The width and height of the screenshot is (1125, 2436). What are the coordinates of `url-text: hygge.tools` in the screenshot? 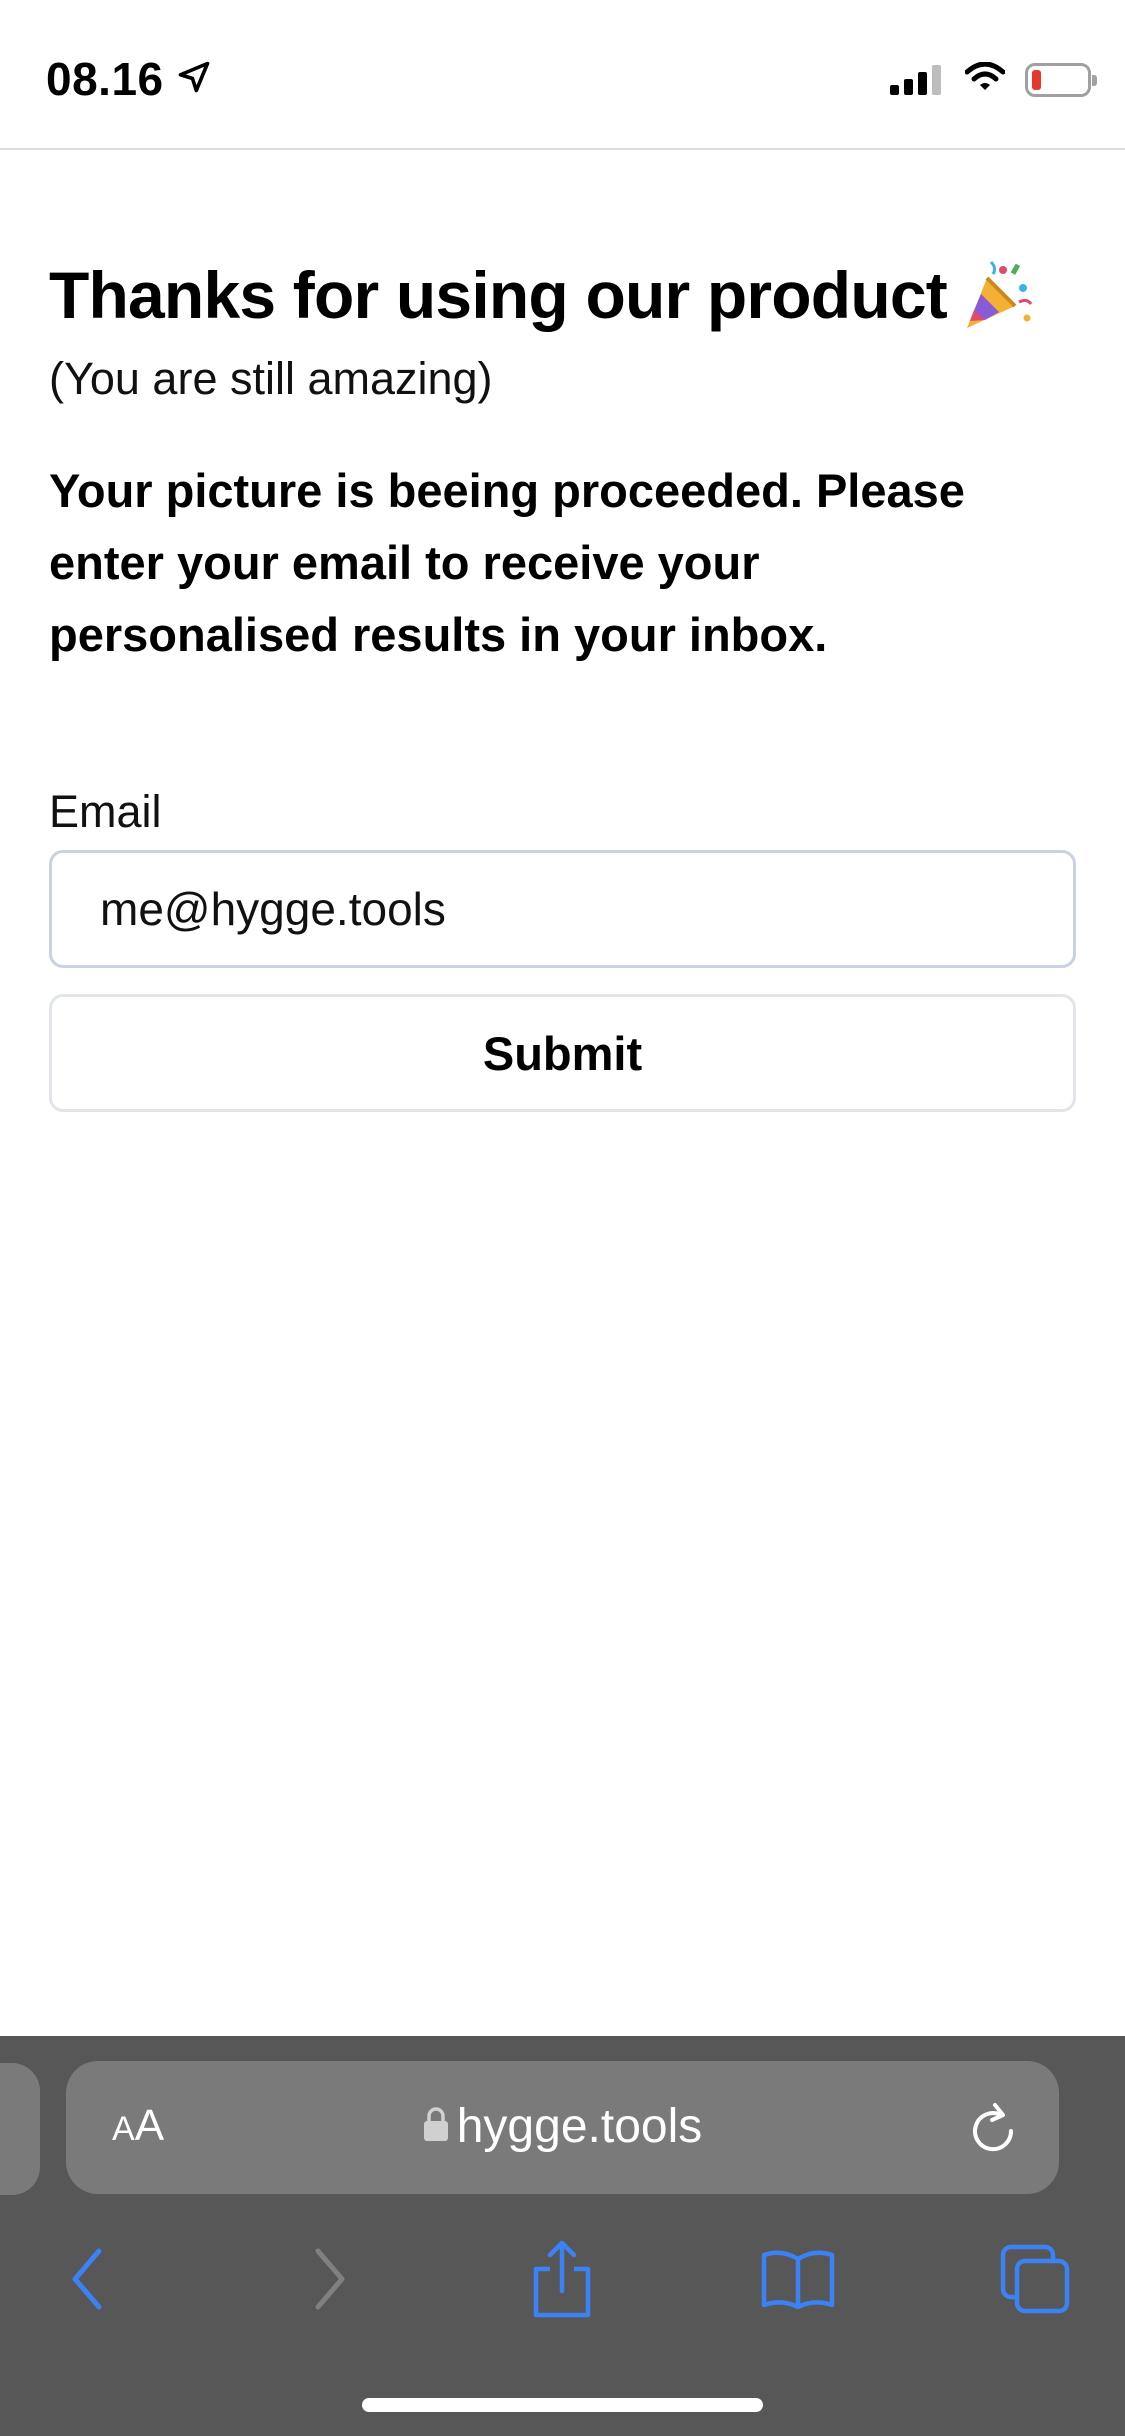 It's located at (579, 2126).